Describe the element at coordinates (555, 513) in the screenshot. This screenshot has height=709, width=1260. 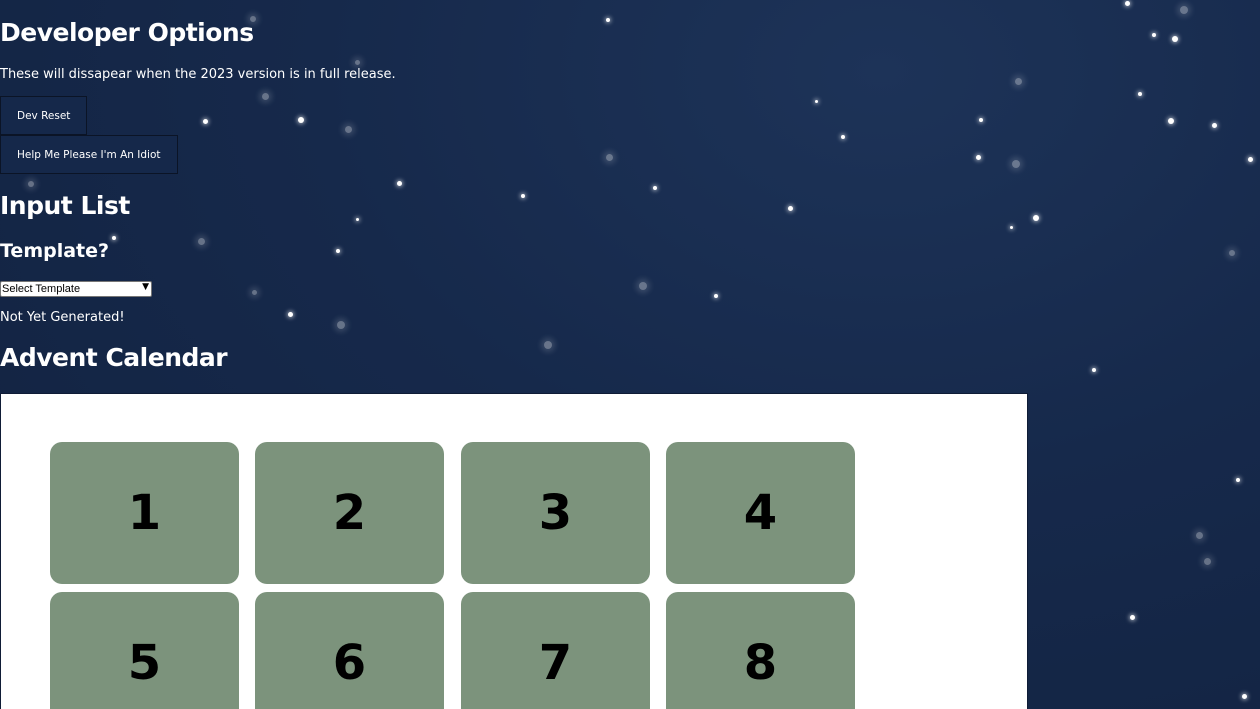
I see `calendar-door-3: 3` at that location.